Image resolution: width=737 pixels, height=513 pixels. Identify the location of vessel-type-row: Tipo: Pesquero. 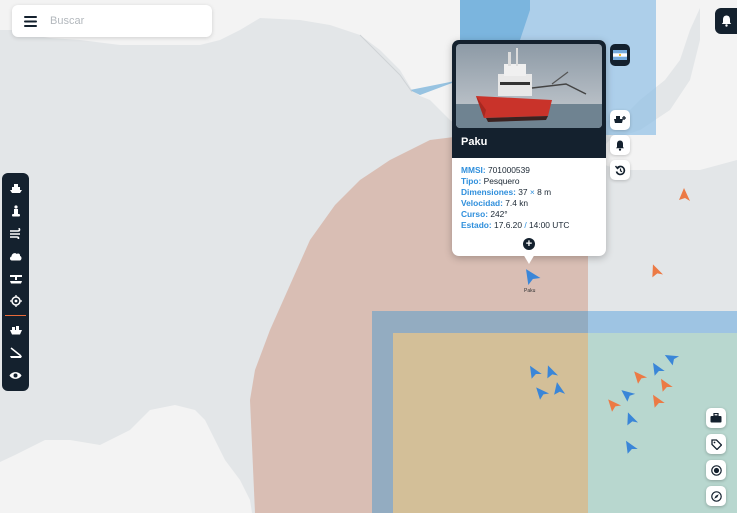
(529, 181).